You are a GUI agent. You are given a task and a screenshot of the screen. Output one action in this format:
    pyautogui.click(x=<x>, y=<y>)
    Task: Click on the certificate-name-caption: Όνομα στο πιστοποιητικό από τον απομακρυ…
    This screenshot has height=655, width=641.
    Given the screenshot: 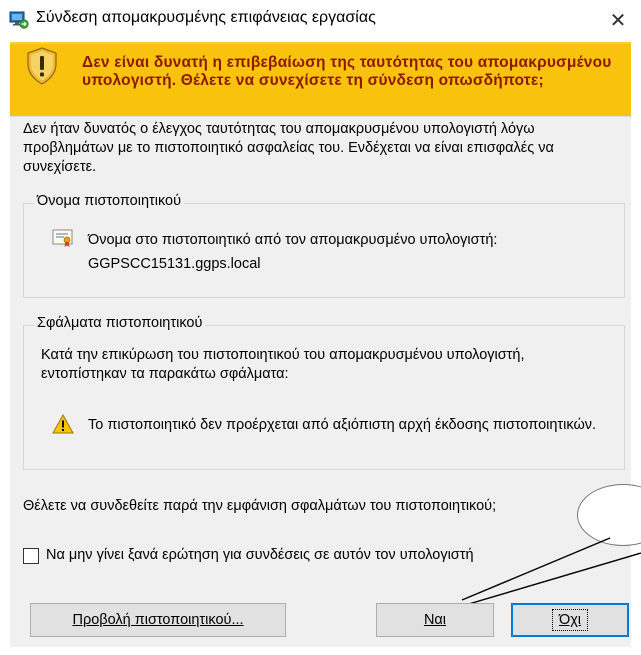 What is the action you would take?
    pyautogui.click(x=293, y=240)
    